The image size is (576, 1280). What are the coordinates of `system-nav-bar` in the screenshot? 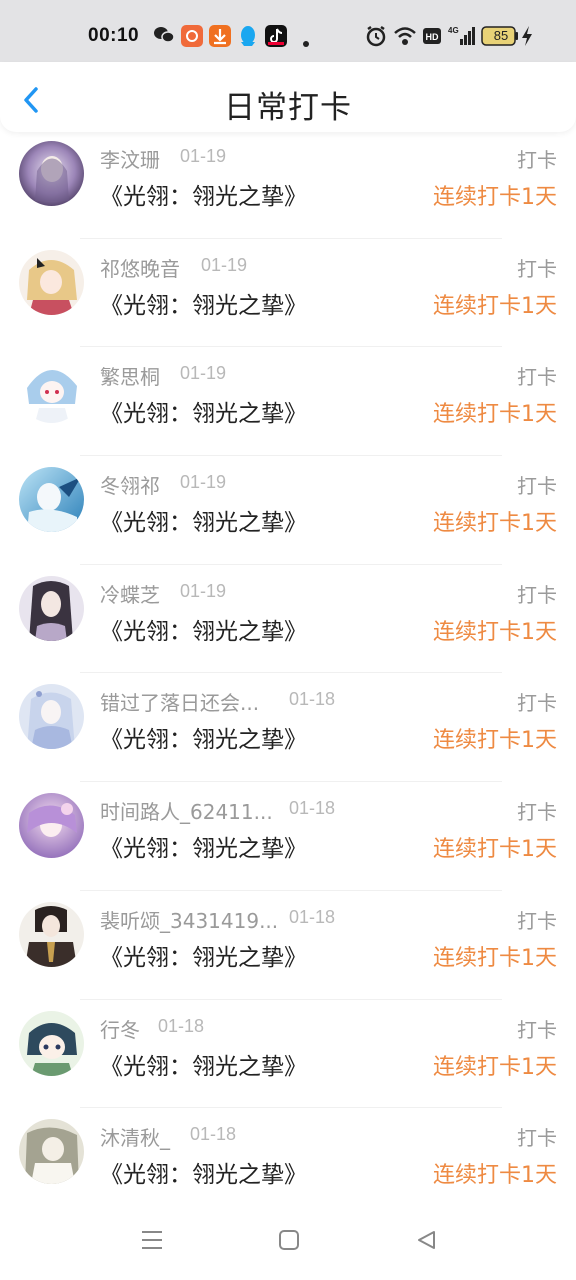 It's located at (288, 1242).